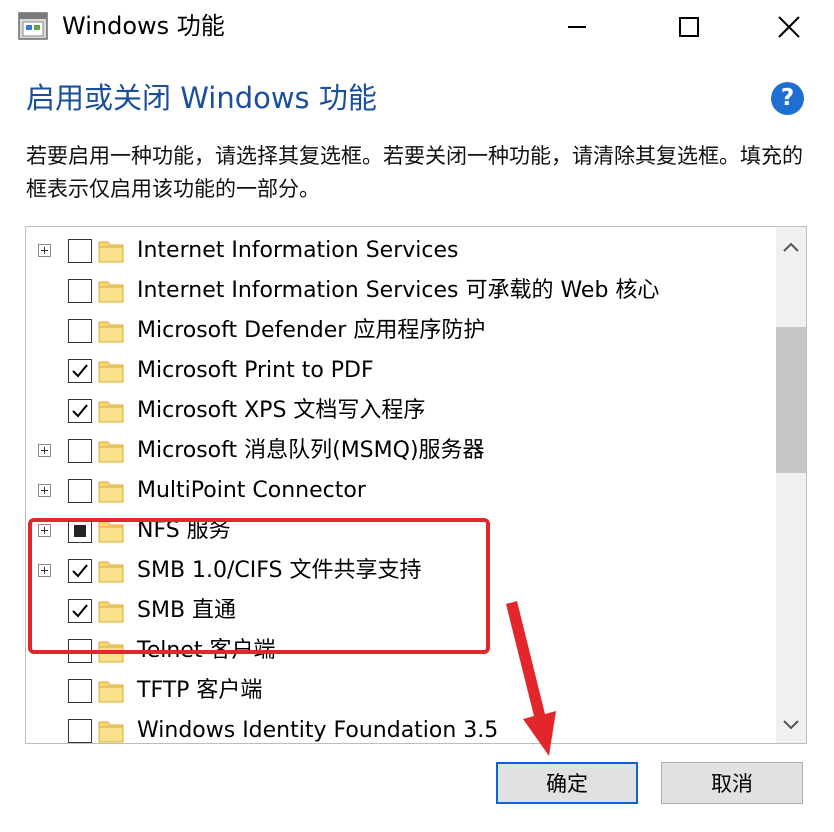  I want to click on feature-row: Microsoft 消息队列(MSMQ)服务器, so click(401, 451).